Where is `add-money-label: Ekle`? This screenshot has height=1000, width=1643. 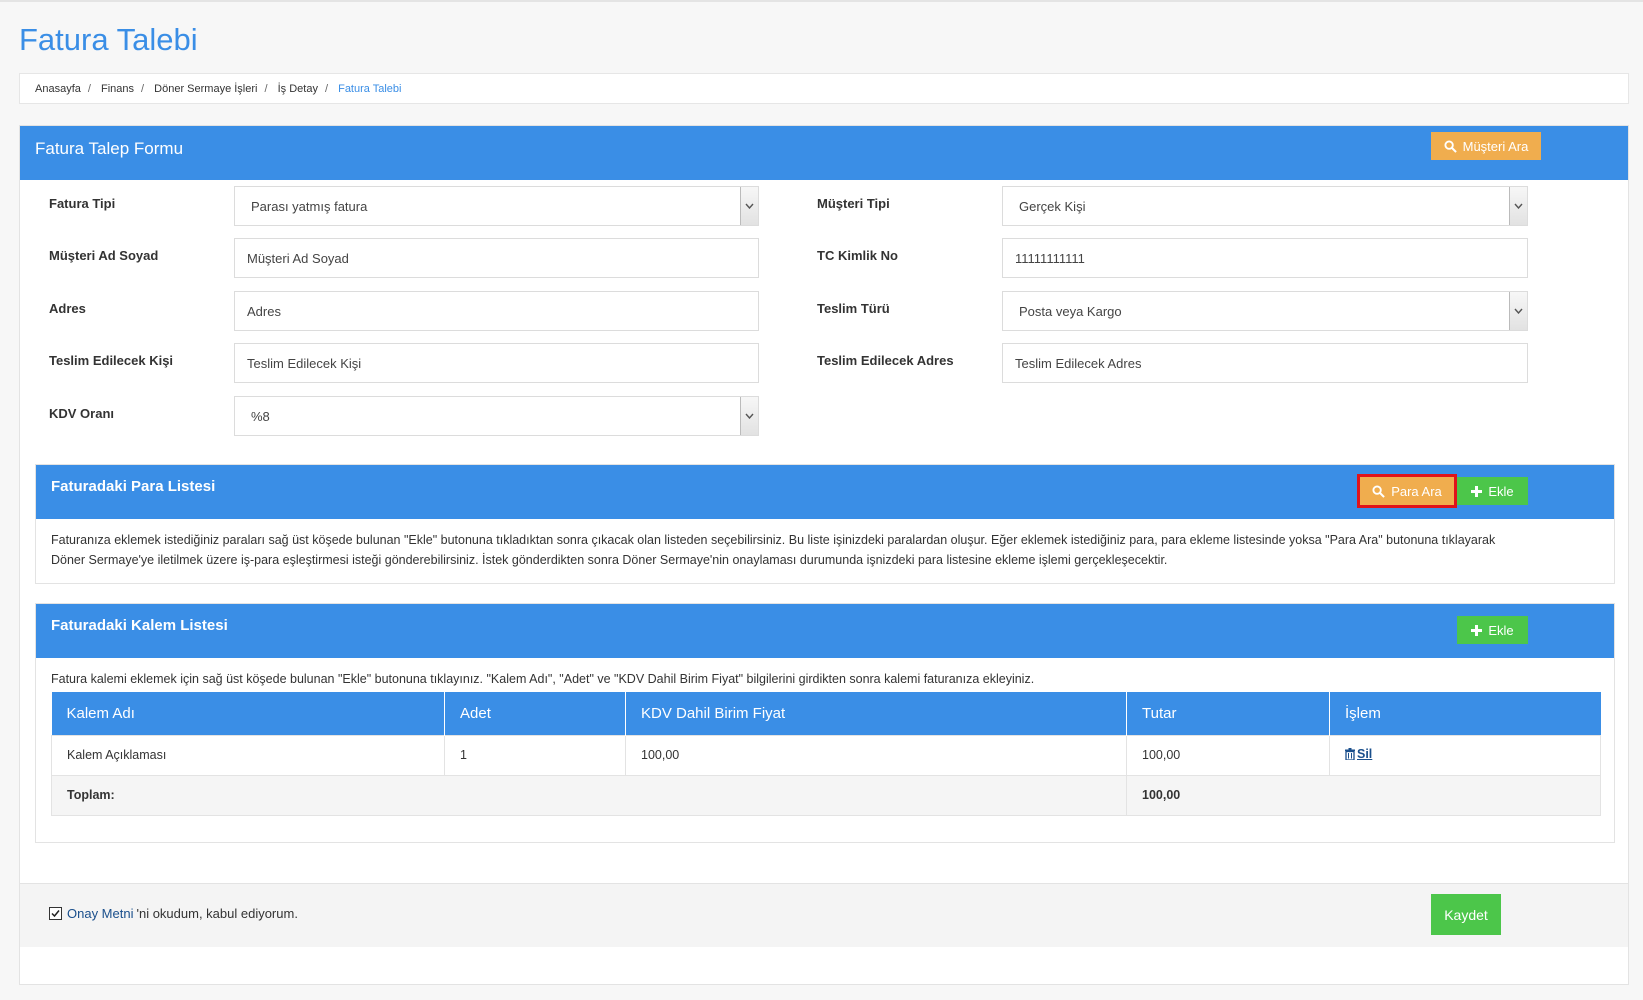
add-money-label: Ekle is located at coordinates (1501, 491).